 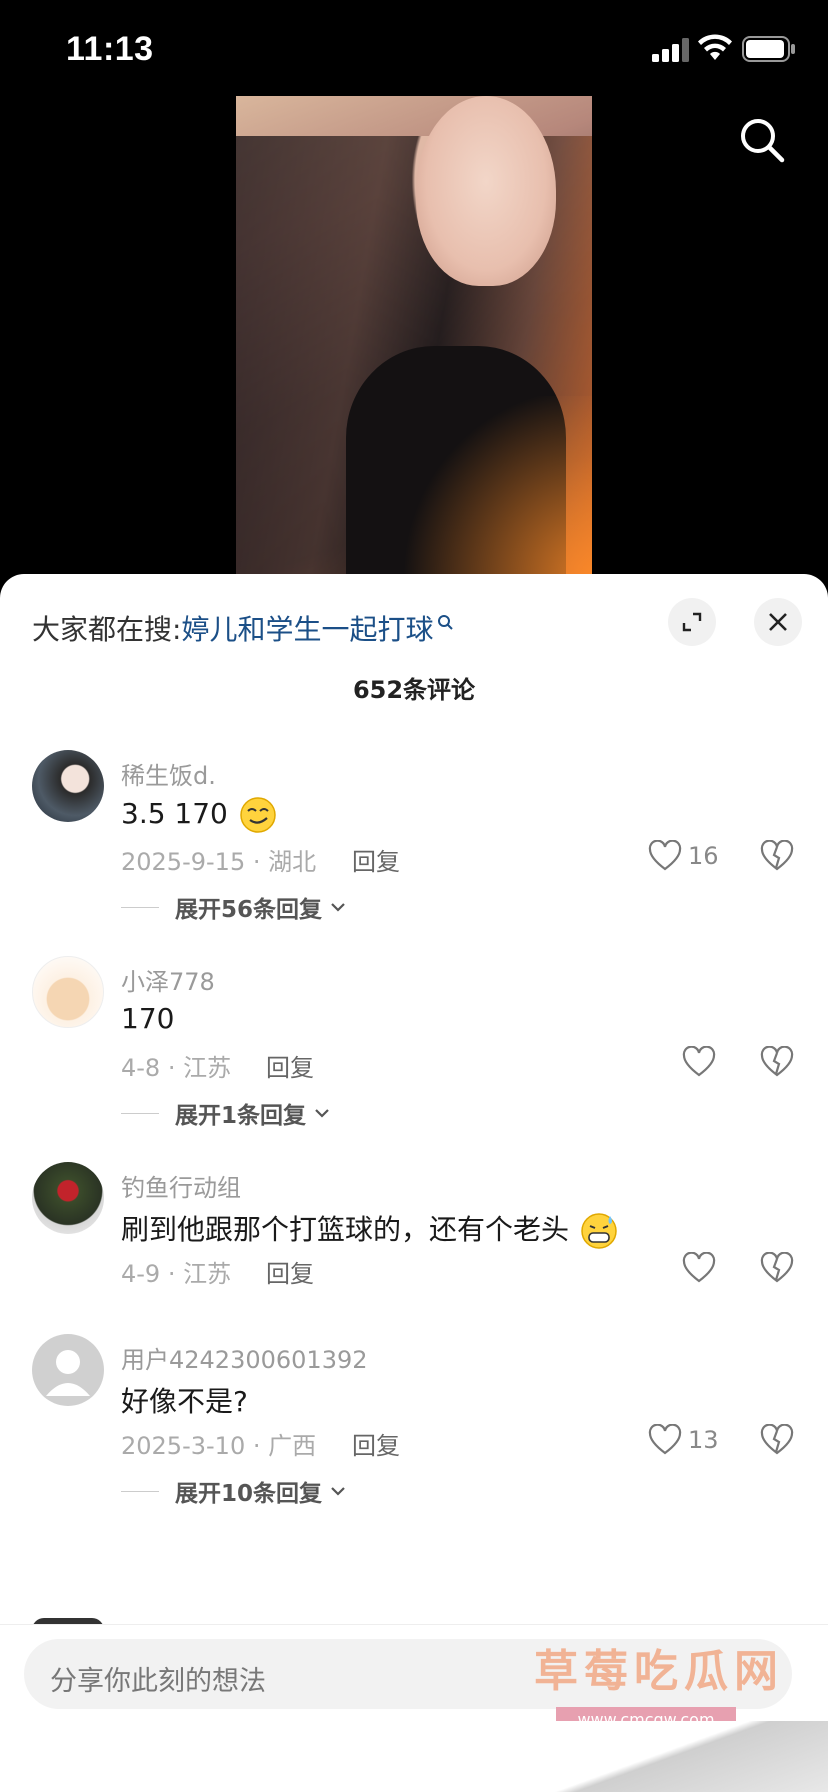 I want to click on comment-date-location: 2025-9-15 · 湖北, so click(x=219, y=862).